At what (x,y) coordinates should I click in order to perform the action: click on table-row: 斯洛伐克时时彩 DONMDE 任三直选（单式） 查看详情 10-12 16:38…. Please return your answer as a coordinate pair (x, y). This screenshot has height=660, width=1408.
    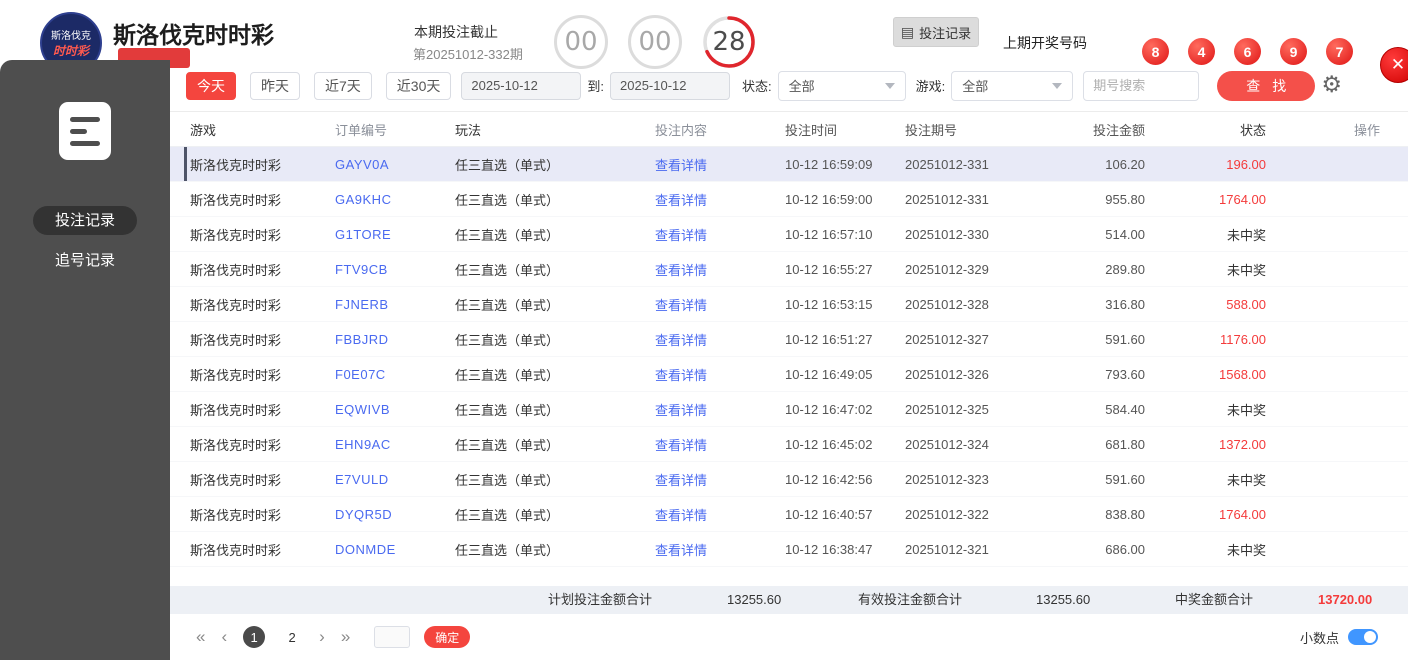
    Looking at the image, I should click on (789, 549).